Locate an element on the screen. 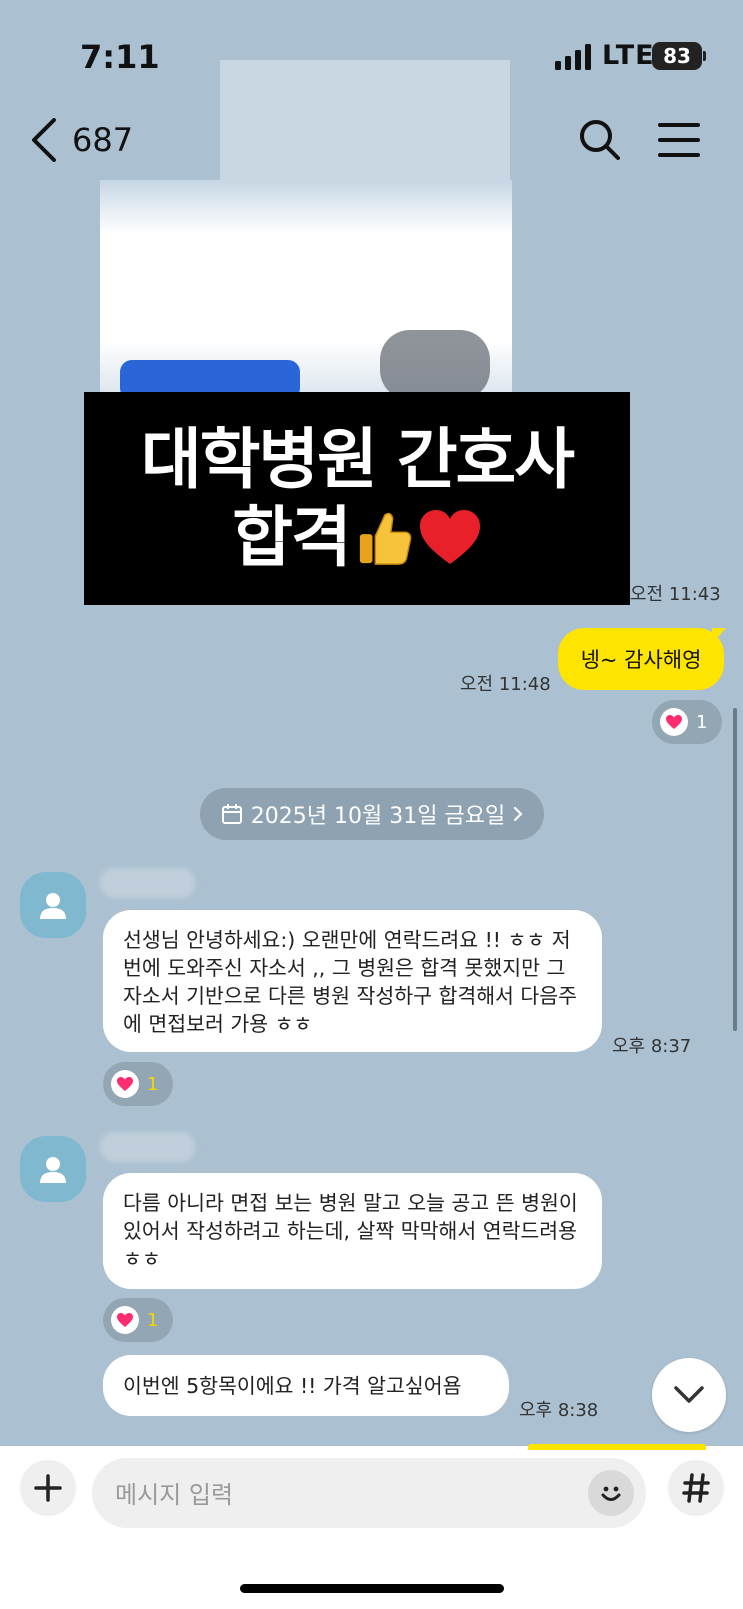 The width and height of the screenshot is (743, 1609). caption-line-2-text: 합격 is located at coordinates (291, 537).